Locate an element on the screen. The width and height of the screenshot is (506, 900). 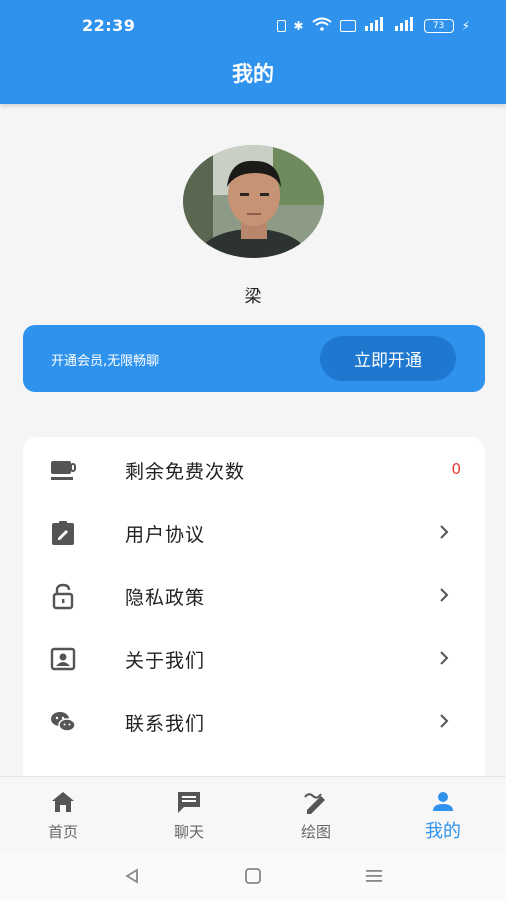
back-icon is located at coordinates (132, 876).